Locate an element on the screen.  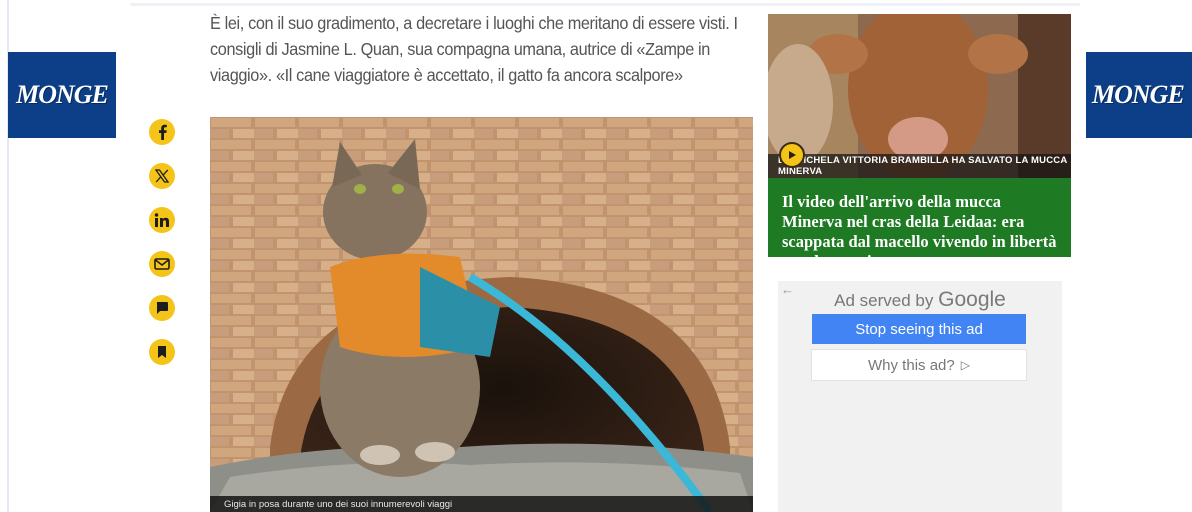
stop-seeing-ad-button: Stop seeing this ad is located at coordinates (919, 329).